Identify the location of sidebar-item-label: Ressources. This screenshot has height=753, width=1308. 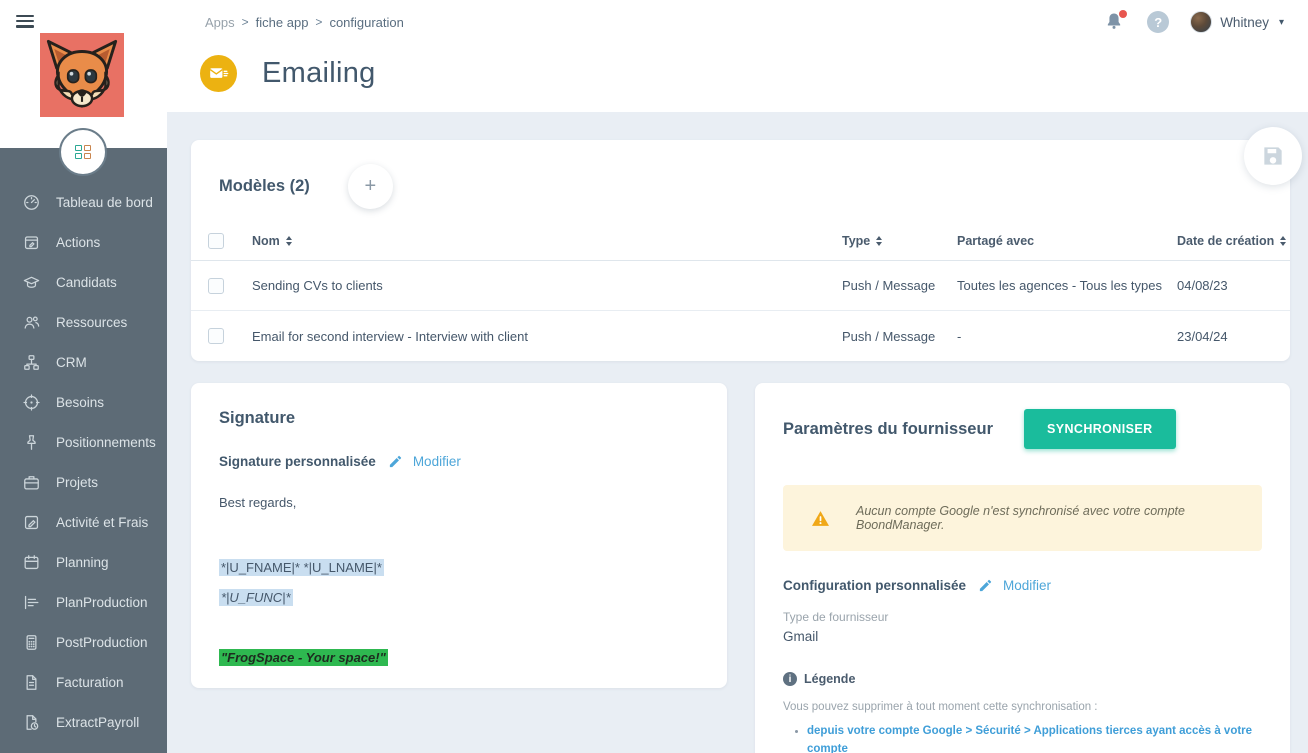
(92, 322).